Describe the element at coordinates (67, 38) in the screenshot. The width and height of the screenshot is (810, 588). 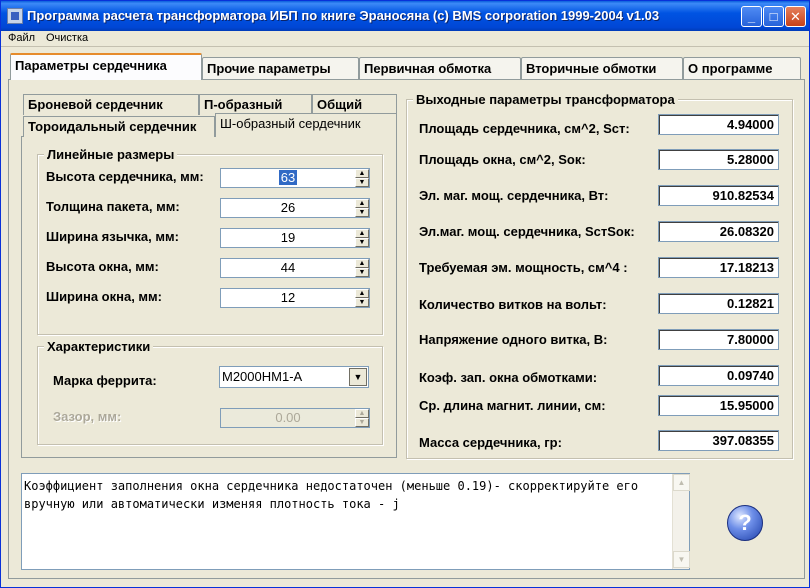
I see `menu-clear: Очистка` at that location.